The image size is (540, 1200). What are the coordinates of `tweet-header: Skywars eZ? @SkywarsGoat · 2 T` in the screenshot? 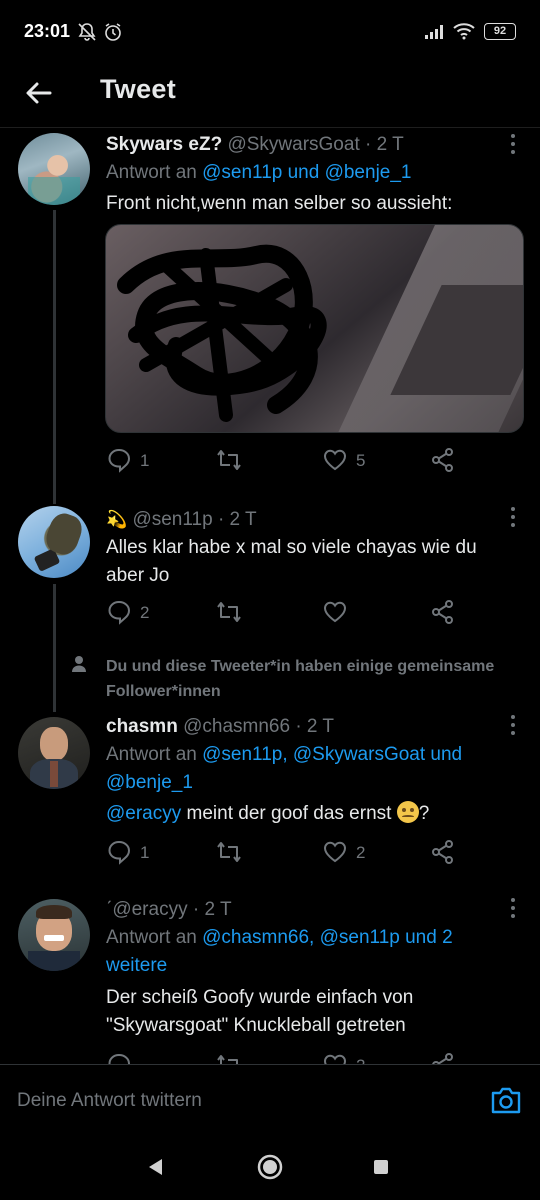 It's located at (255, 145).